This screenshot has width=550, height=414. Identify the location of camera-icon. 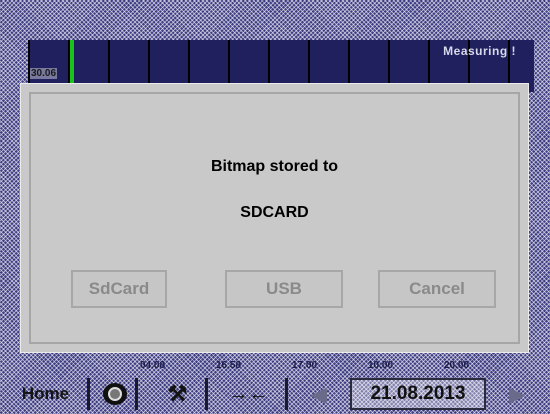
(114, 394).